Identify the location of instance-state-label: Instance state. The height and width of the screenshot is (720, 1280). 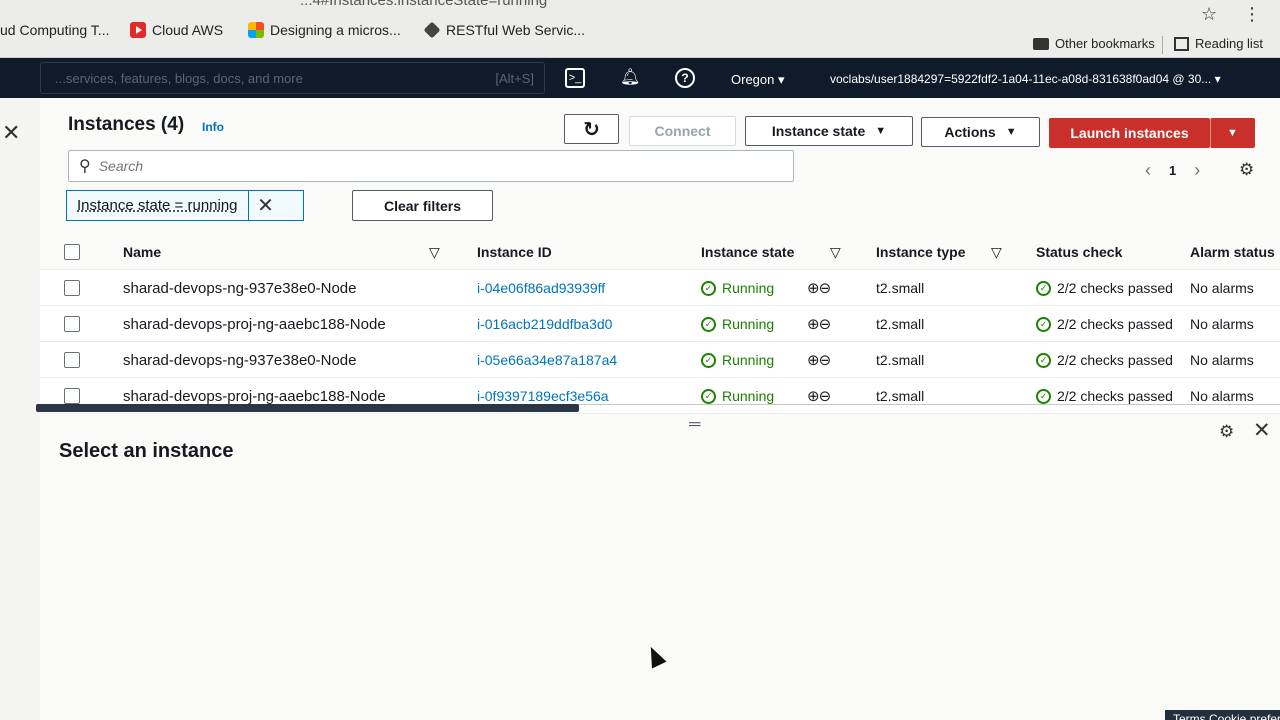
(818, 131).